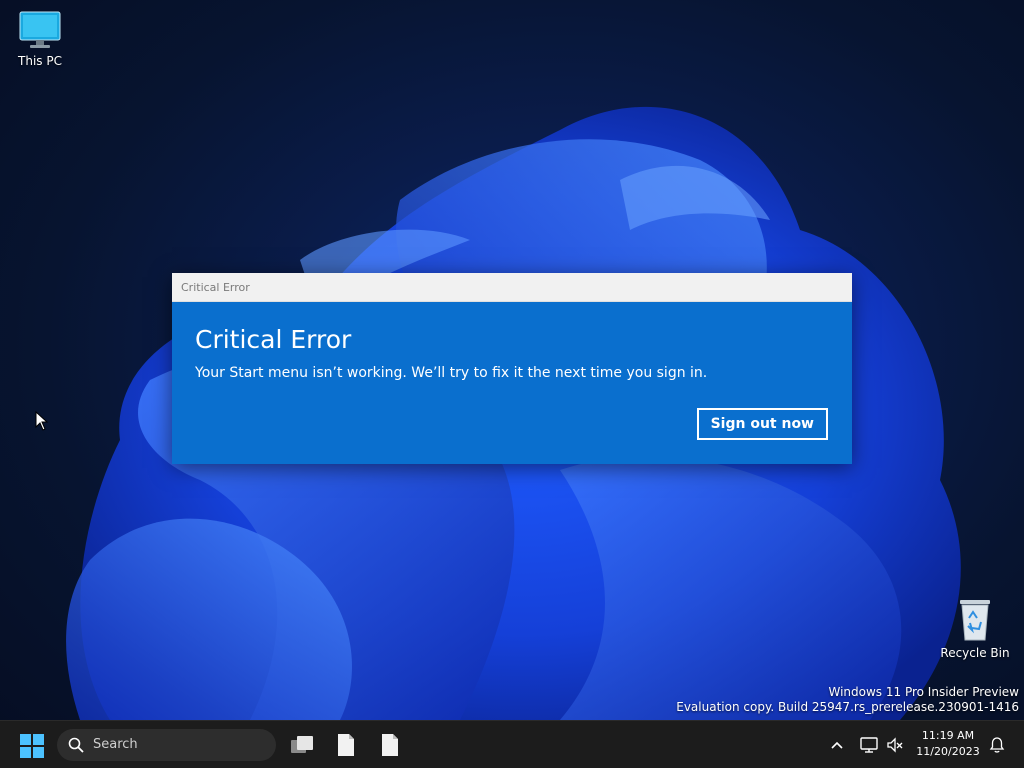  I want to click on taskbar-clock: 11:19 AM 11/20/2023, so click(948, 744).